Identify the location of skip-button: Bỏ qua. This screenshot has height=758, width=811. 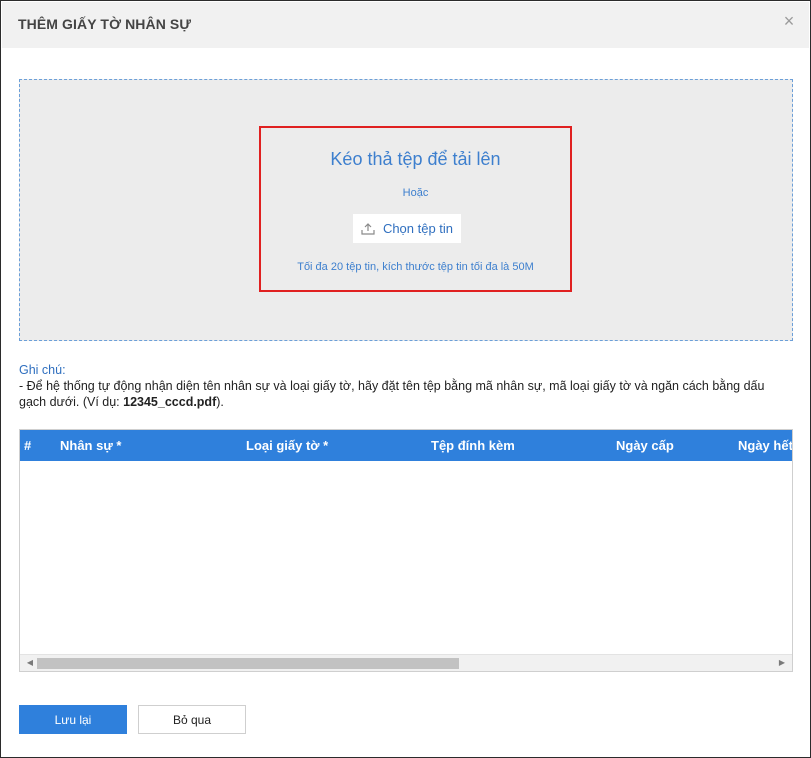
(192, 719).